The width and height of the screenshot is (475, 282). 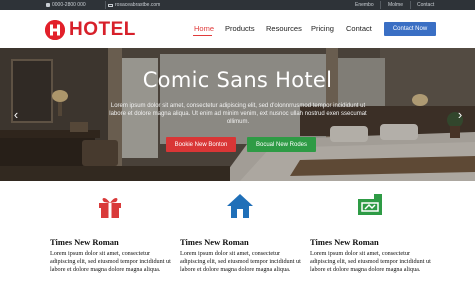 What do you see at coordinates (460, 115) in the screenshot?
I see `chevron-right-icon: ›` at bounding box center [460, 115].